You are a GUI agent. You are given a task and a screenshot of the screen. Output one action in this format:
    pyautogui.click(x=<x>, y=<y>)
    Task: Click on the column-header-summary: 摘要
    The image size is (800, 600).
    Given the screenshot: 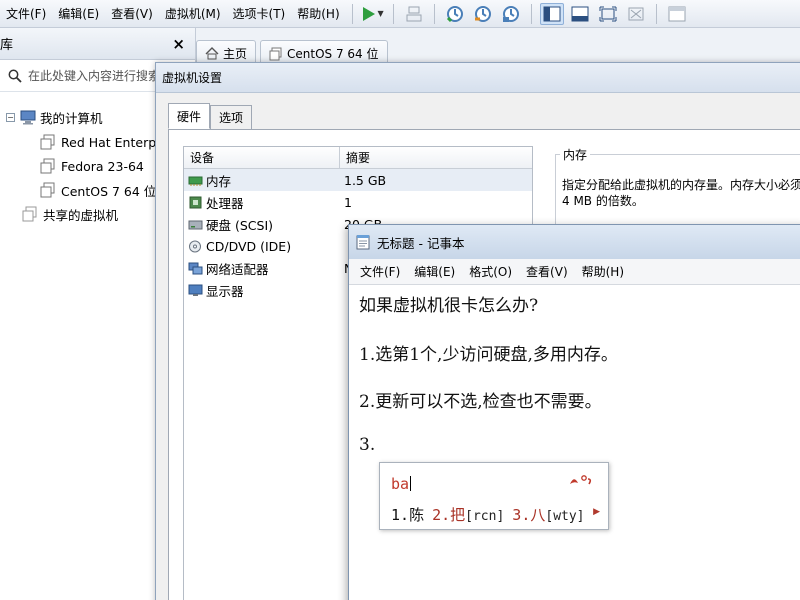 What is the action you would take?
    pyautogui.click(x=355, y=157)
    